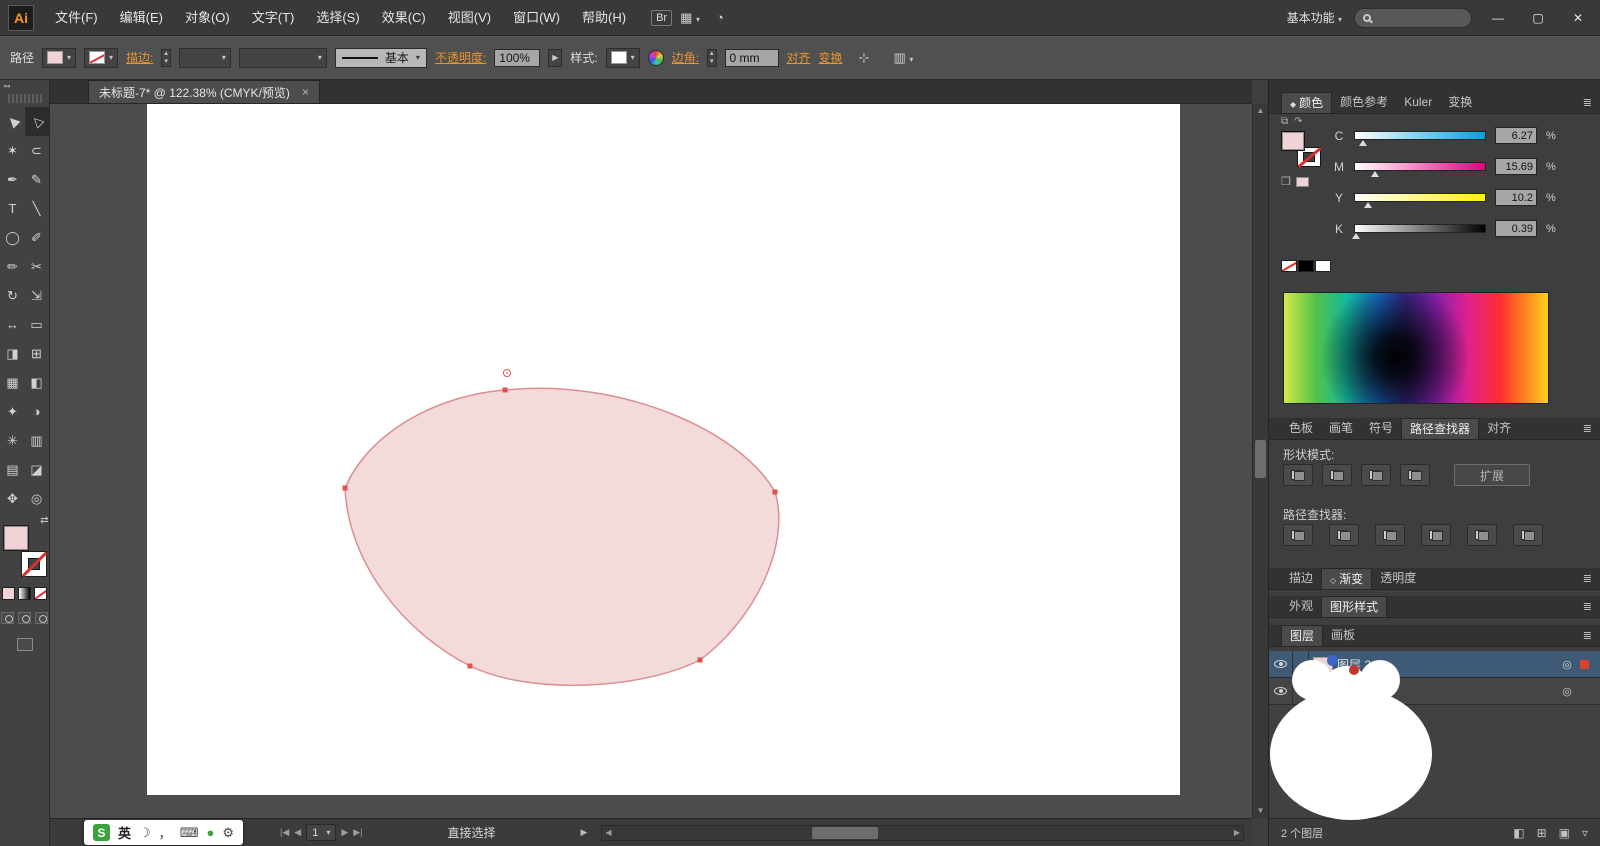  Describe the element at coordinates (284, 832) in the screenshot. I see `first-artboard-button: |◀` at that location.